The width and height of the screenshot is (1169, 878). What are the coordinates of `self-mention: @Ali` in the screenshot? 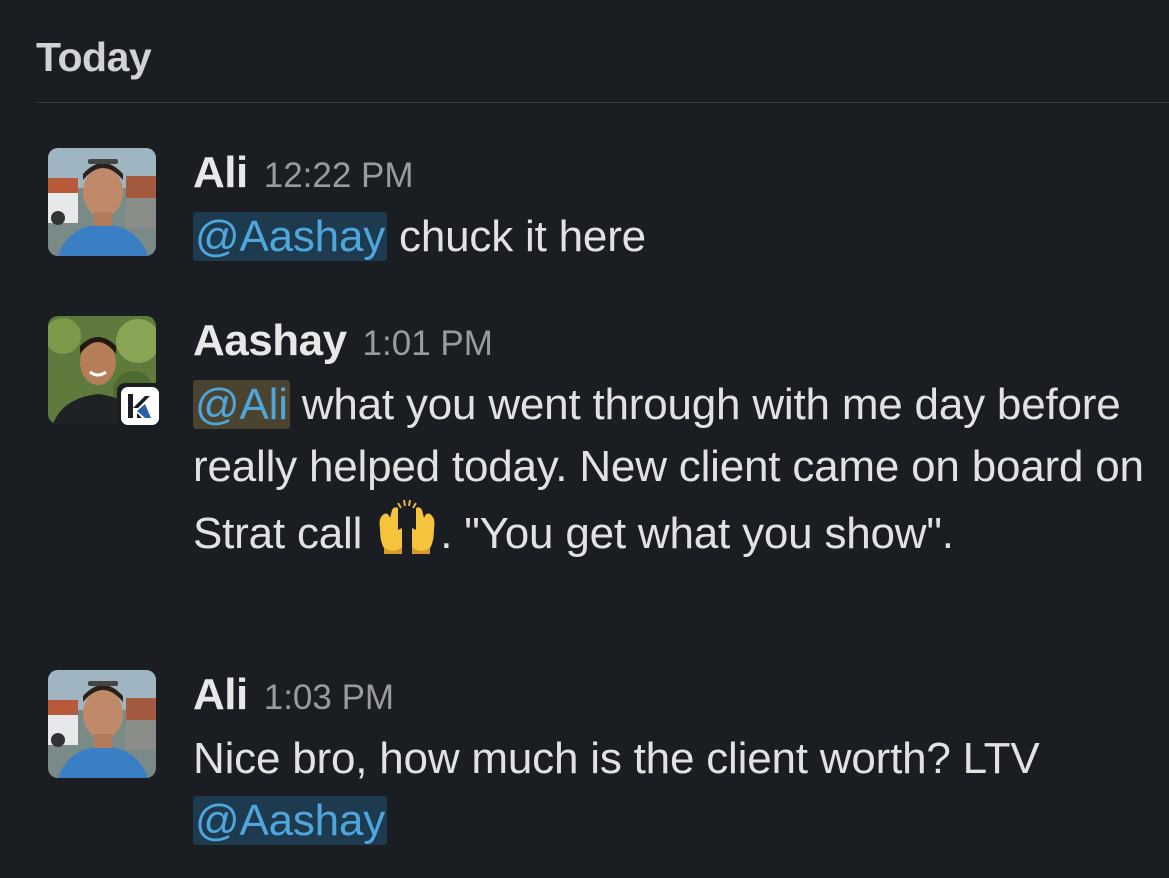 It's located at (241, 404).